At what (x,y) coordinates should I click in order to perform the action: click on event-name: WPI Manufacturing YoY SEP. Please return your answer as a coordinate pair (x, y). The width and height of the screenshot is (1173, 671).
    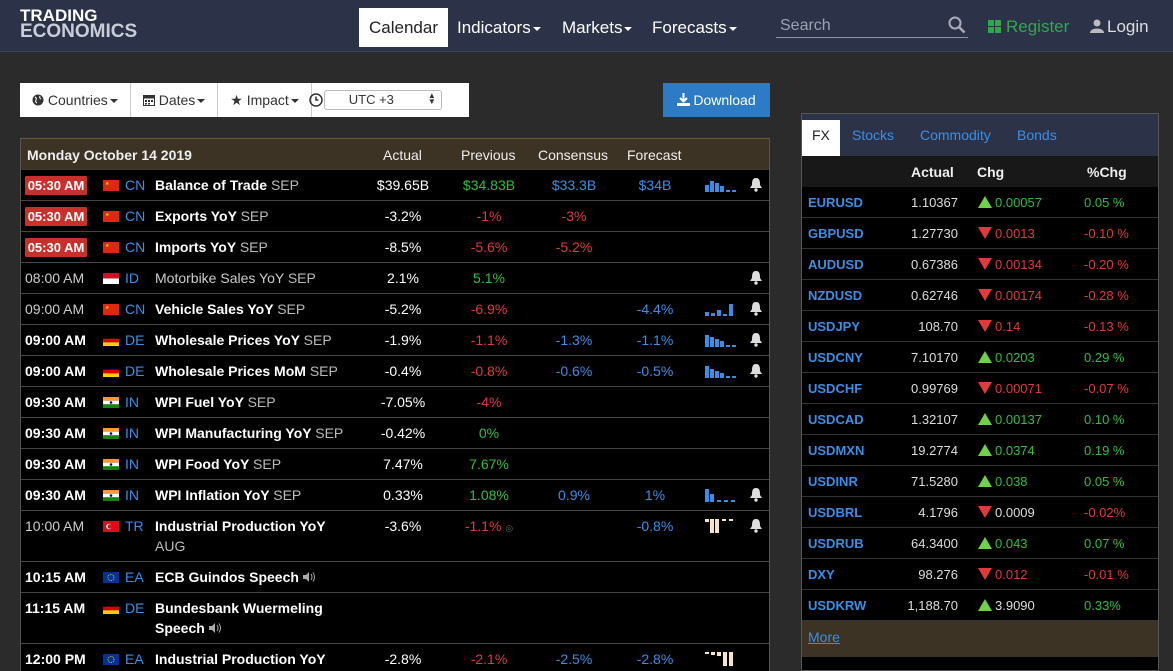
    Looking at the image, I should click on (260, 433).